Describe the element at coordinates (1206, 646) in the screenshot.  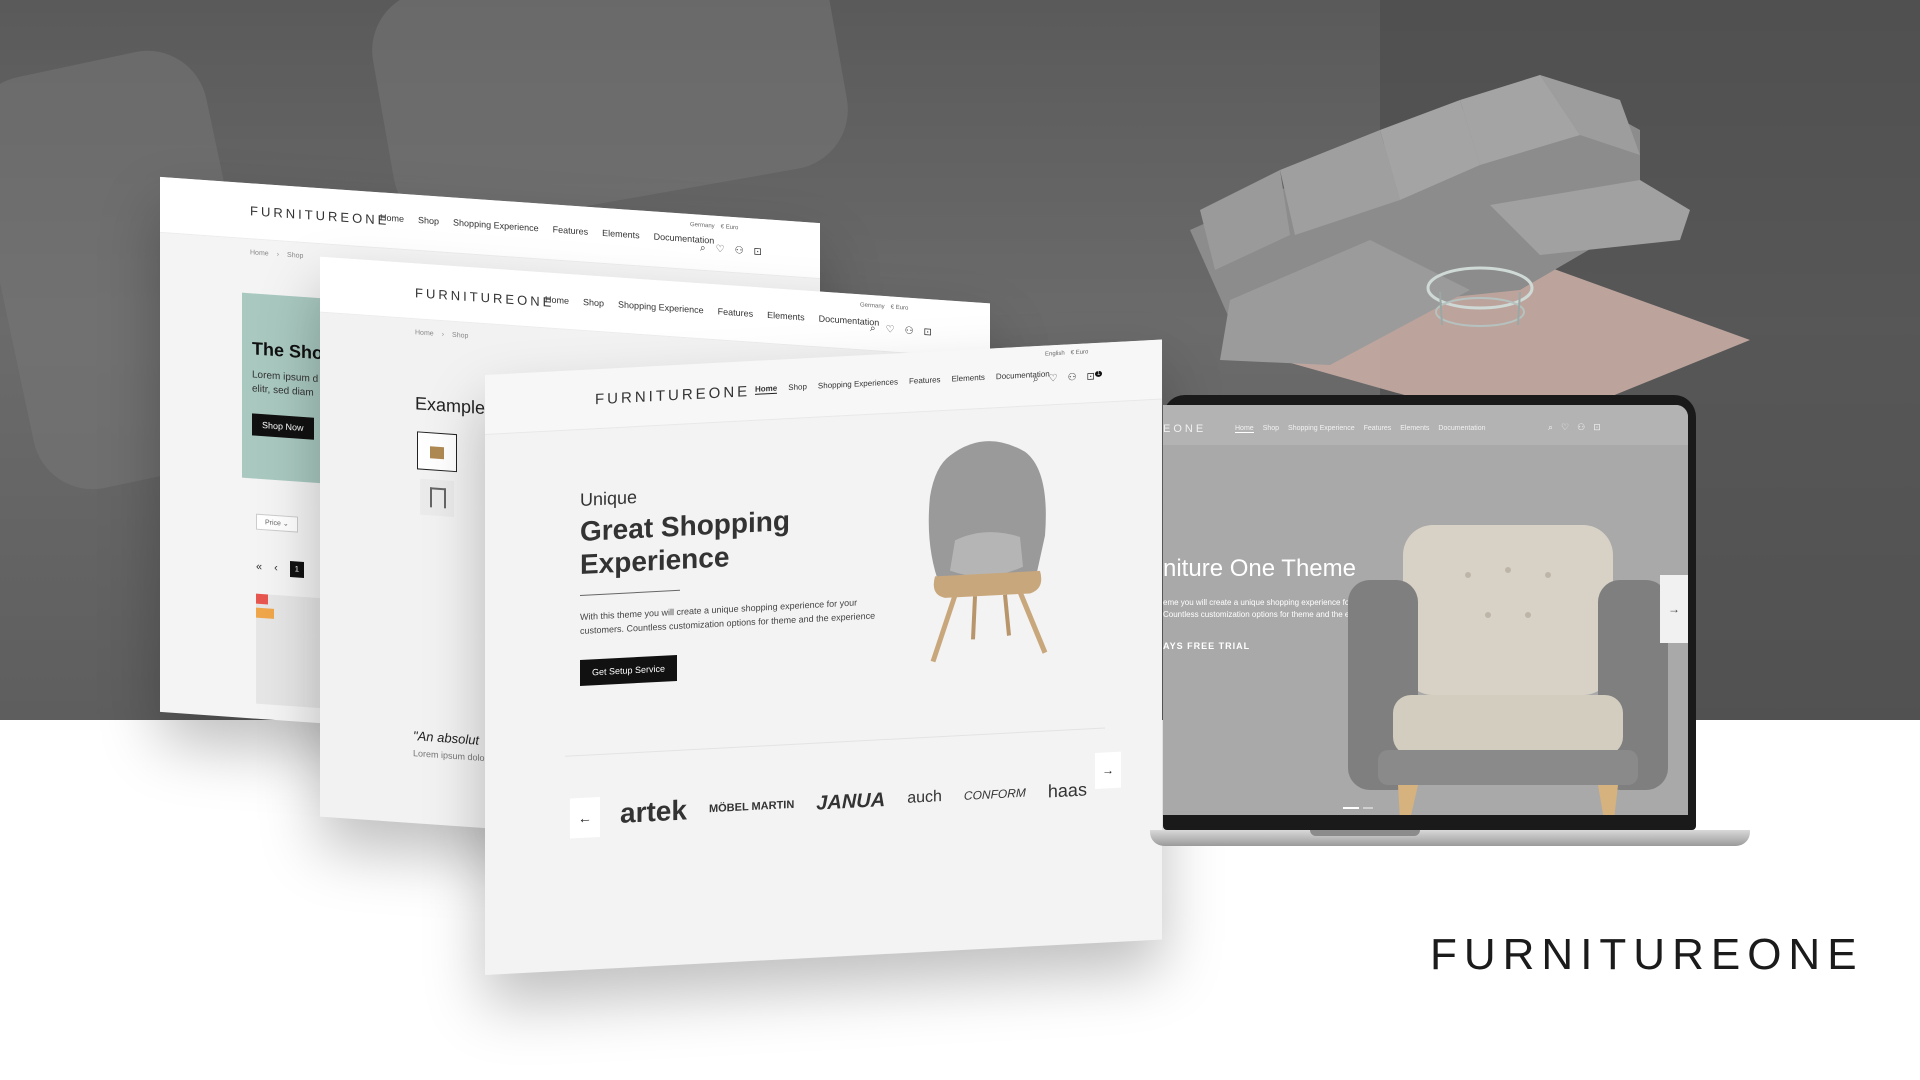
I see `free-trial-link: AYS FREE TRIAL` at that location.